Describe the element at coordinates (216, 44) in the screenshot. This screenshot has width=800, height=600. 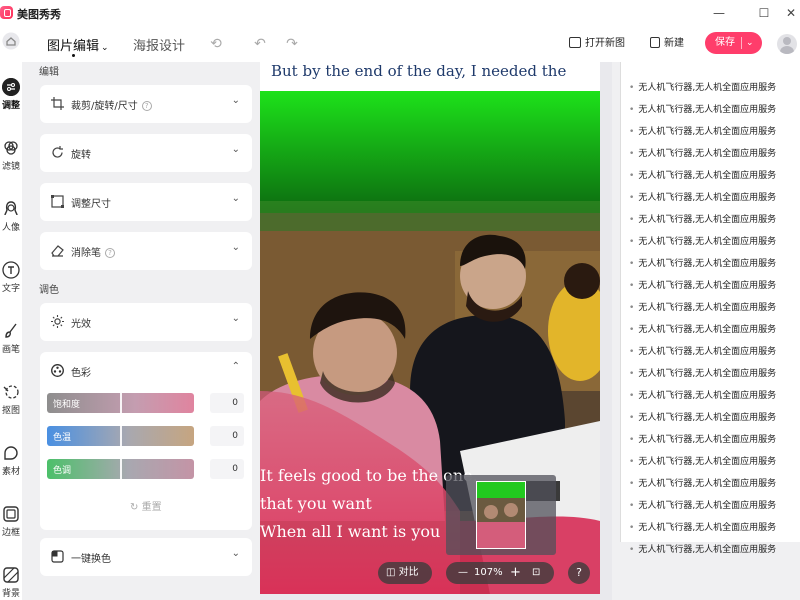
I see `history-icon: ⟲` at that location.